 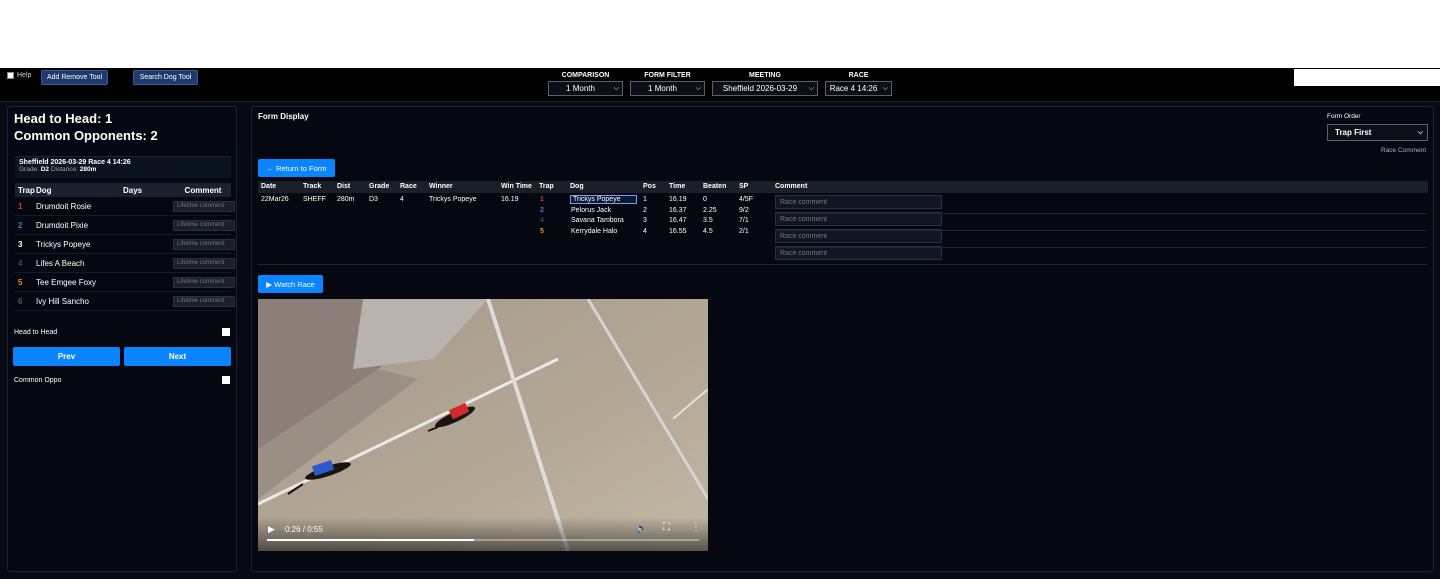 What do you see at coordinates (744, 210) in the screenshot?
I see `runner-sp: 9/2` at bounding box center [744, 210].